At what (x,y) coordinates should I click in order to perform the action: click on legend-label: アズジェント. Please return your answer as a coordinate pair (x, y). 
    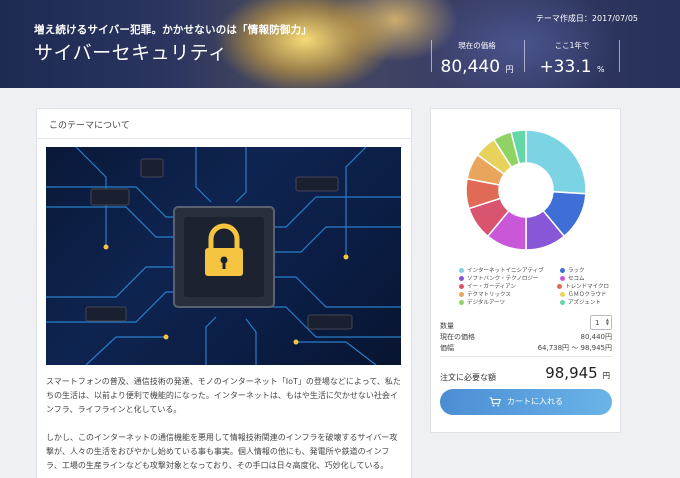
    Looking at the image, I should click on (585, 303).